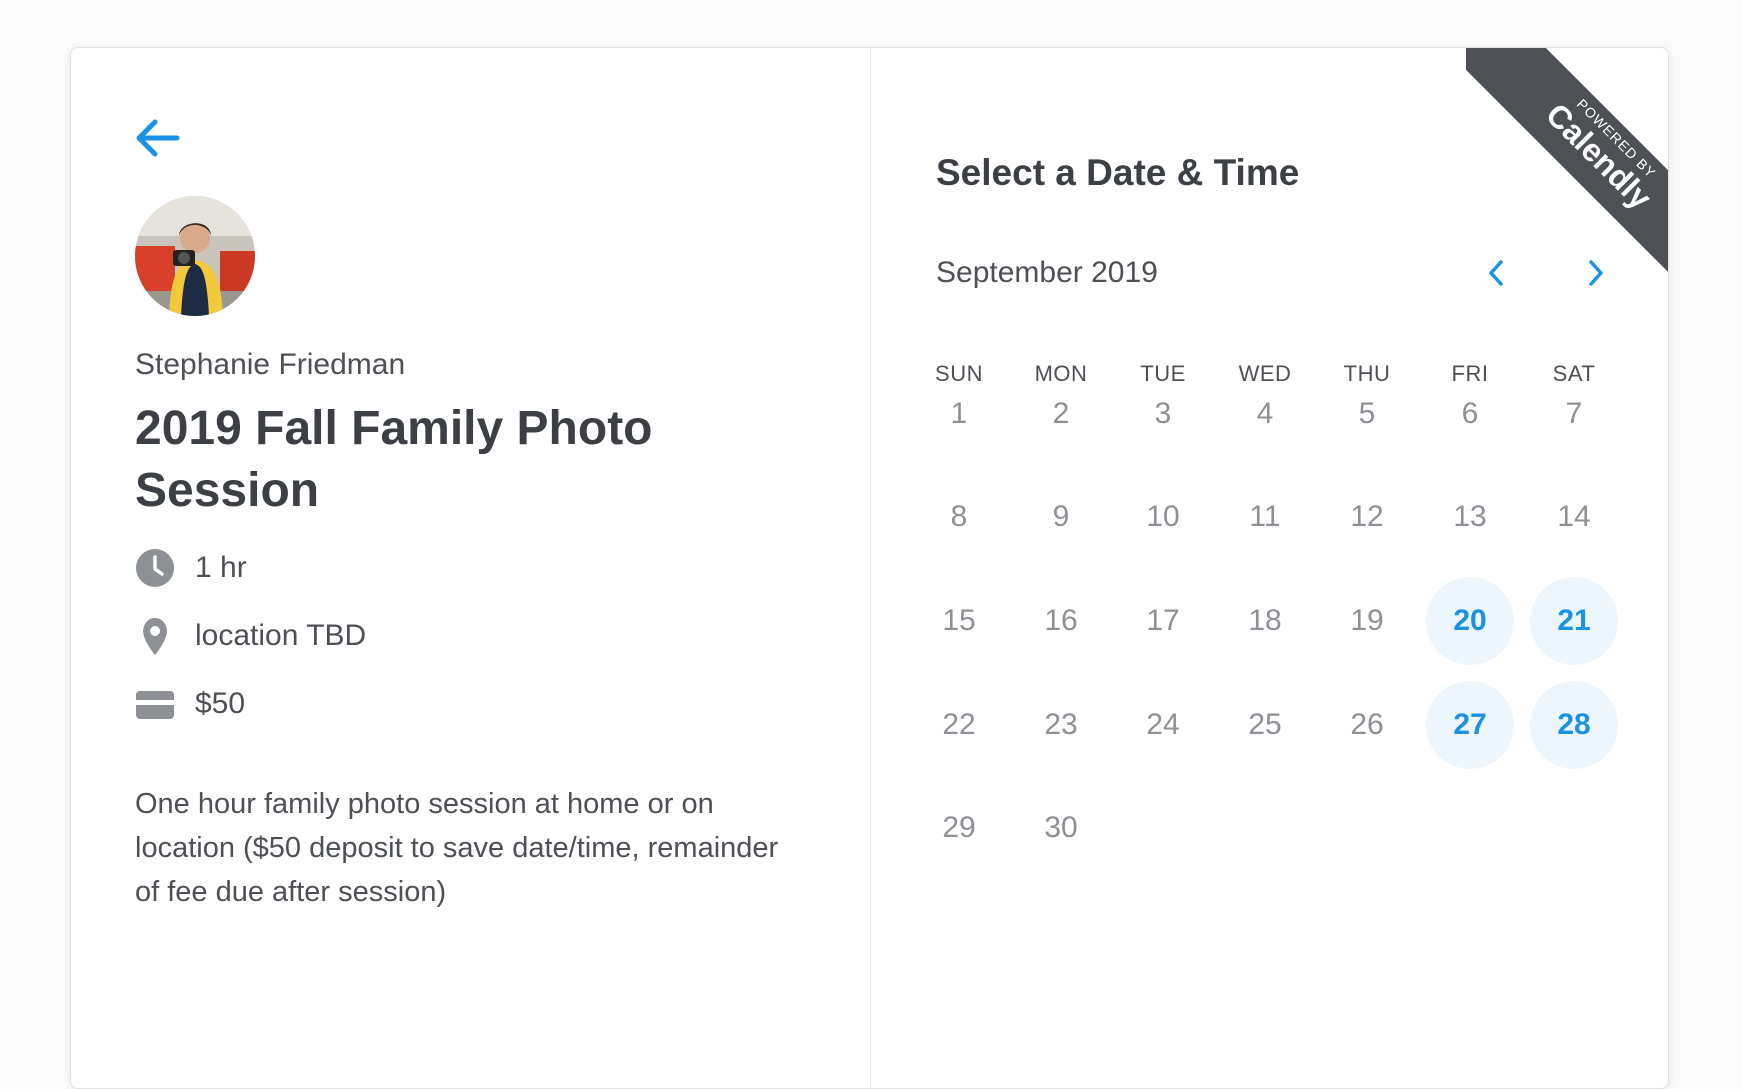 This screenshot has height=1089, width=1742. What do you see at coordinates (1163, 620) in the screenshot?
I see `calendar-day-17: 17` at bounding box center [1163, 620].